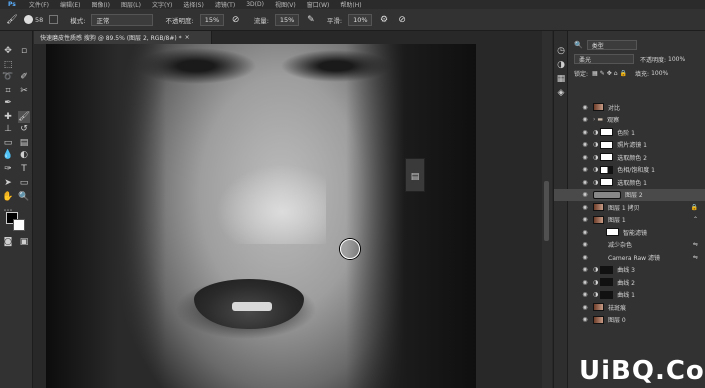 This screenshot has width=705, height=388. Describe the element at coordinates (8, 143) in the screenshot. I see `eraser-icon: ▭` at that location.